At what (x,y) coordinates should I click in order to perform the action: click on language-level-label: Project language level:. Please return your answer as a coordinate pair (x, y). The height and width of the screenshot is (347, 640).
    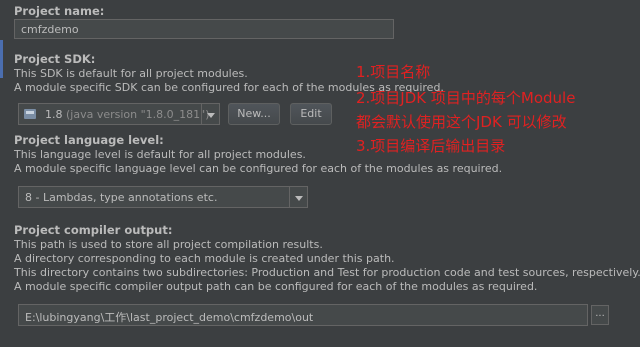
    Looking at the image, I should click on (89, 140).